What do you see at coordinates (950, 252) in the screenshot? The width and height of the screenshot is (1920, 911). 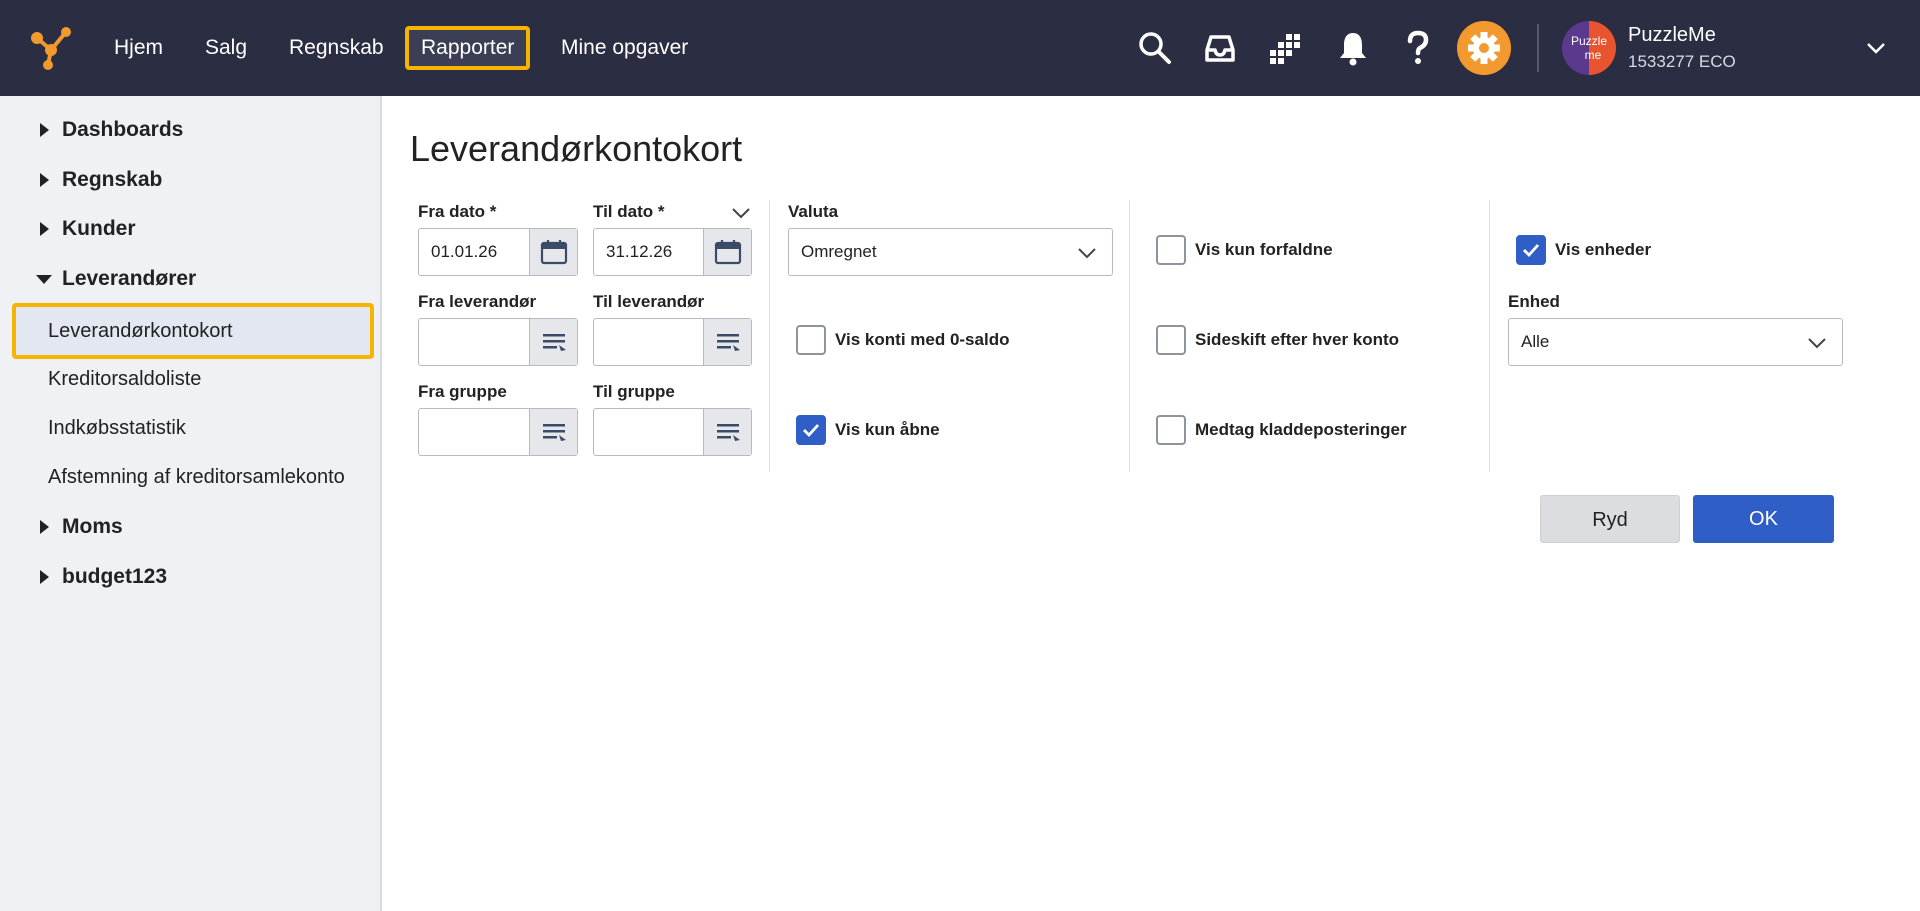 I see `valuta-select: Omregnet` at bounding box center [950, 252].